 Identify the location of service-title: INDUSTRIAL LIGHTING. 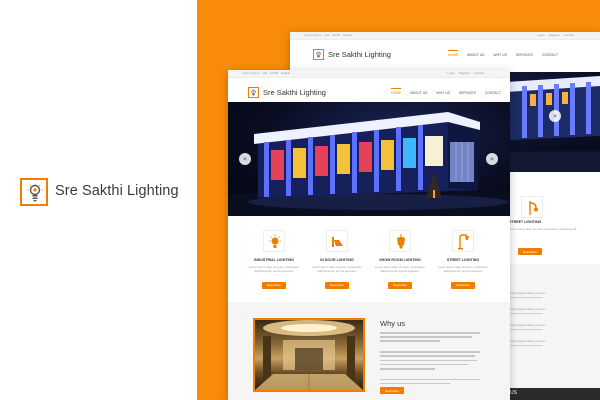
(274, 260).